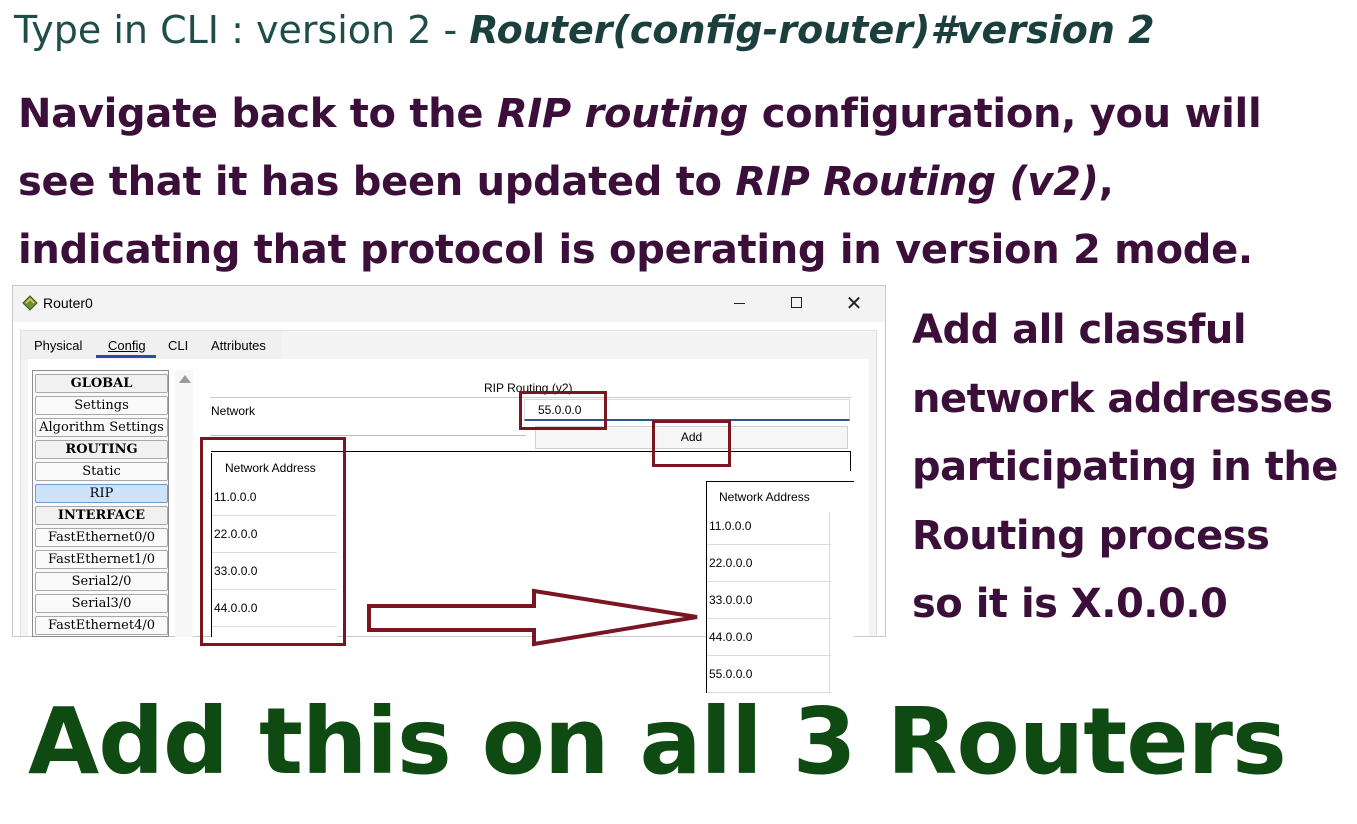 The height and width of the screenshot is (824, 1357). I want to click on sidebar-header-interface: INTERFACE, so click(101, 515).